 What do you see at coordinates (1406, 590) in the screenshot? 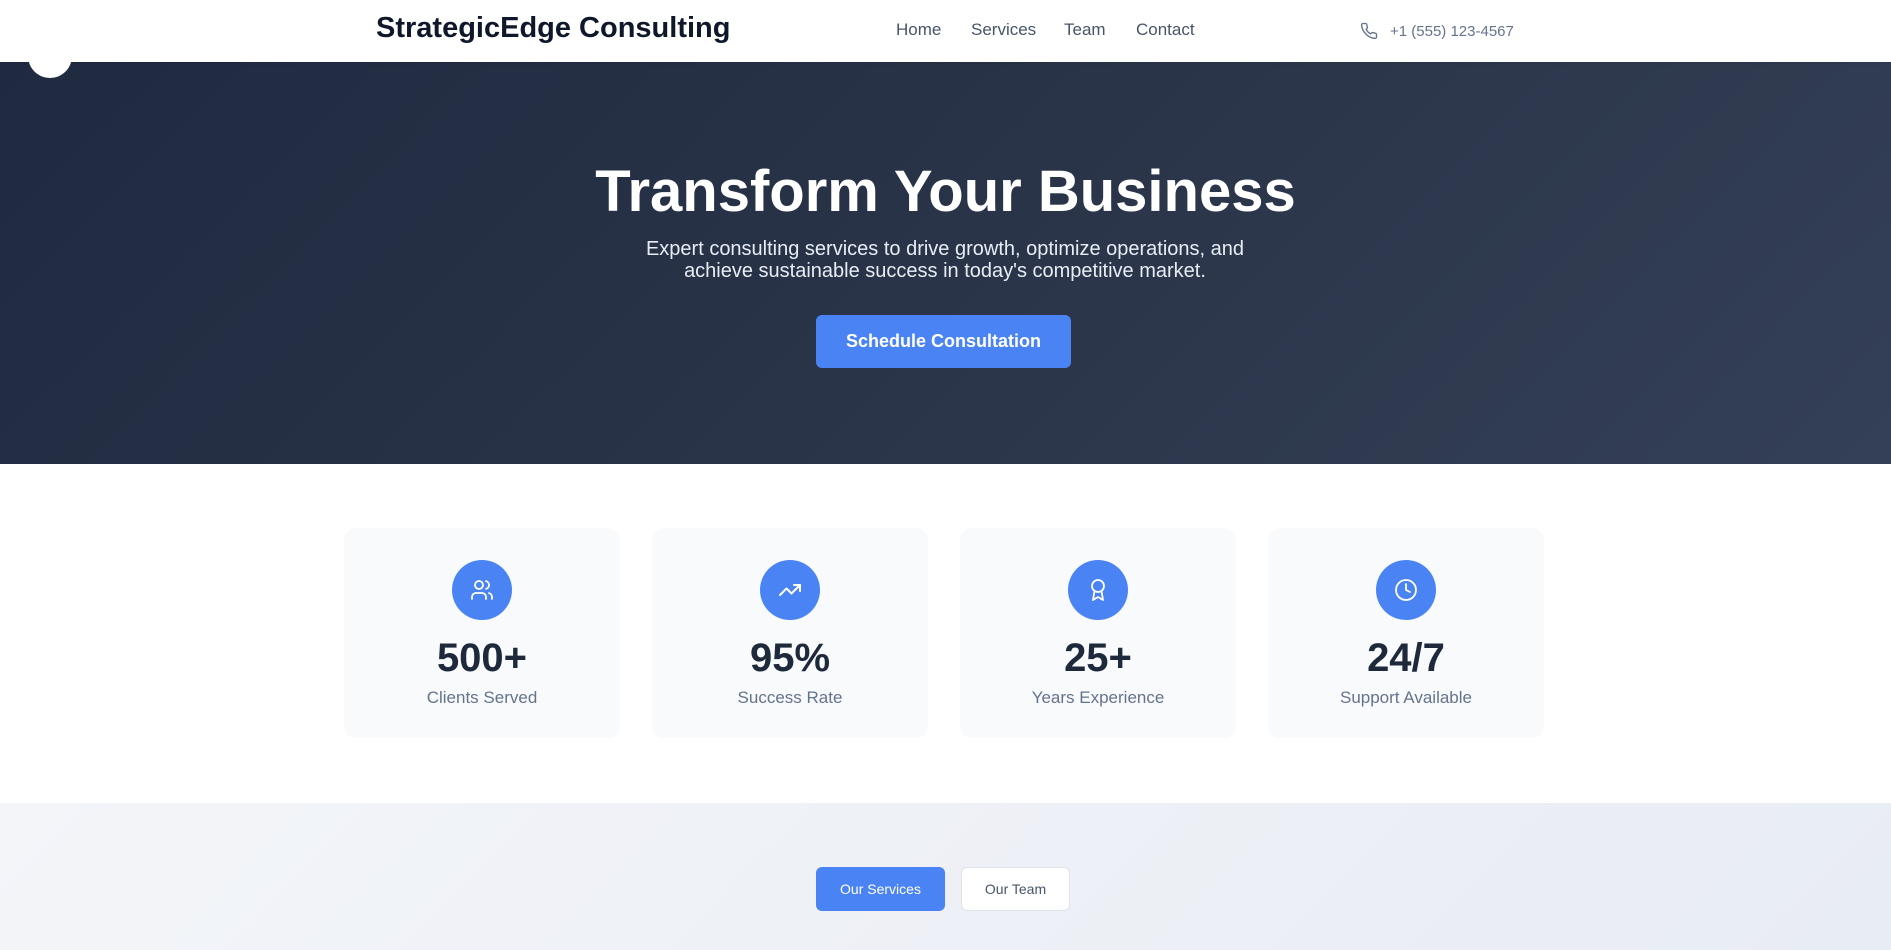
I see `clock-icon` at bounding box center [1406, 590].